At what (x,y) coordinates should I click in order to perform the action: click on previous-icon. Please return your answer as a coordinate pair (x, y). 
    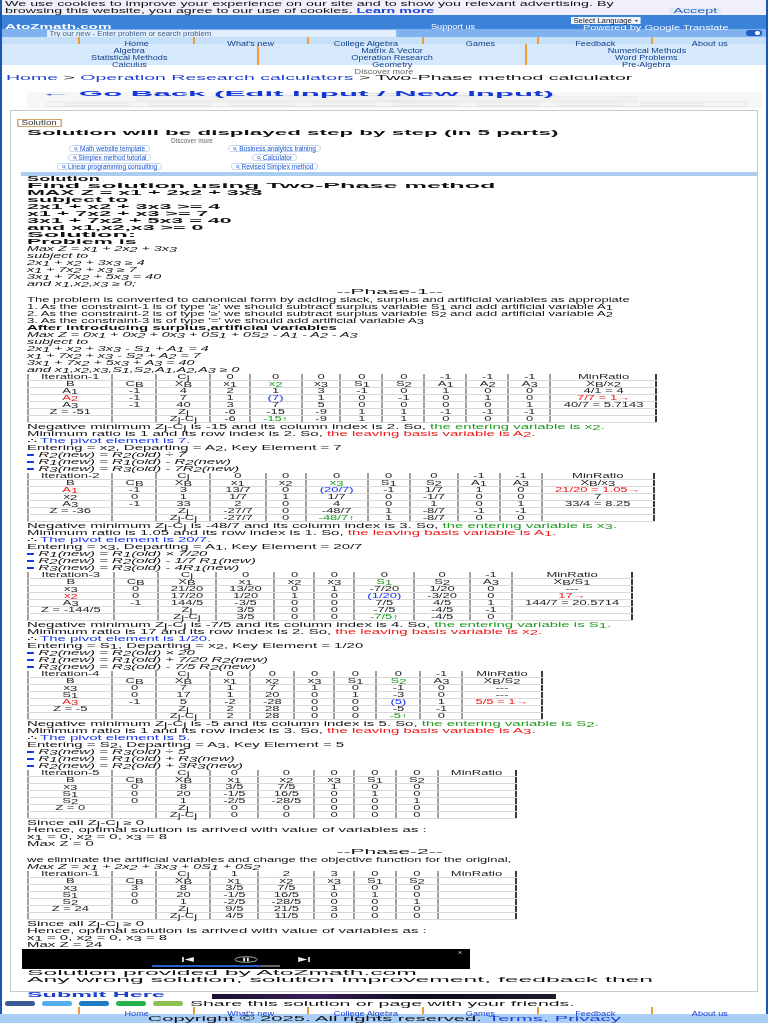
    Looking at the image, I should click on (188, 959).